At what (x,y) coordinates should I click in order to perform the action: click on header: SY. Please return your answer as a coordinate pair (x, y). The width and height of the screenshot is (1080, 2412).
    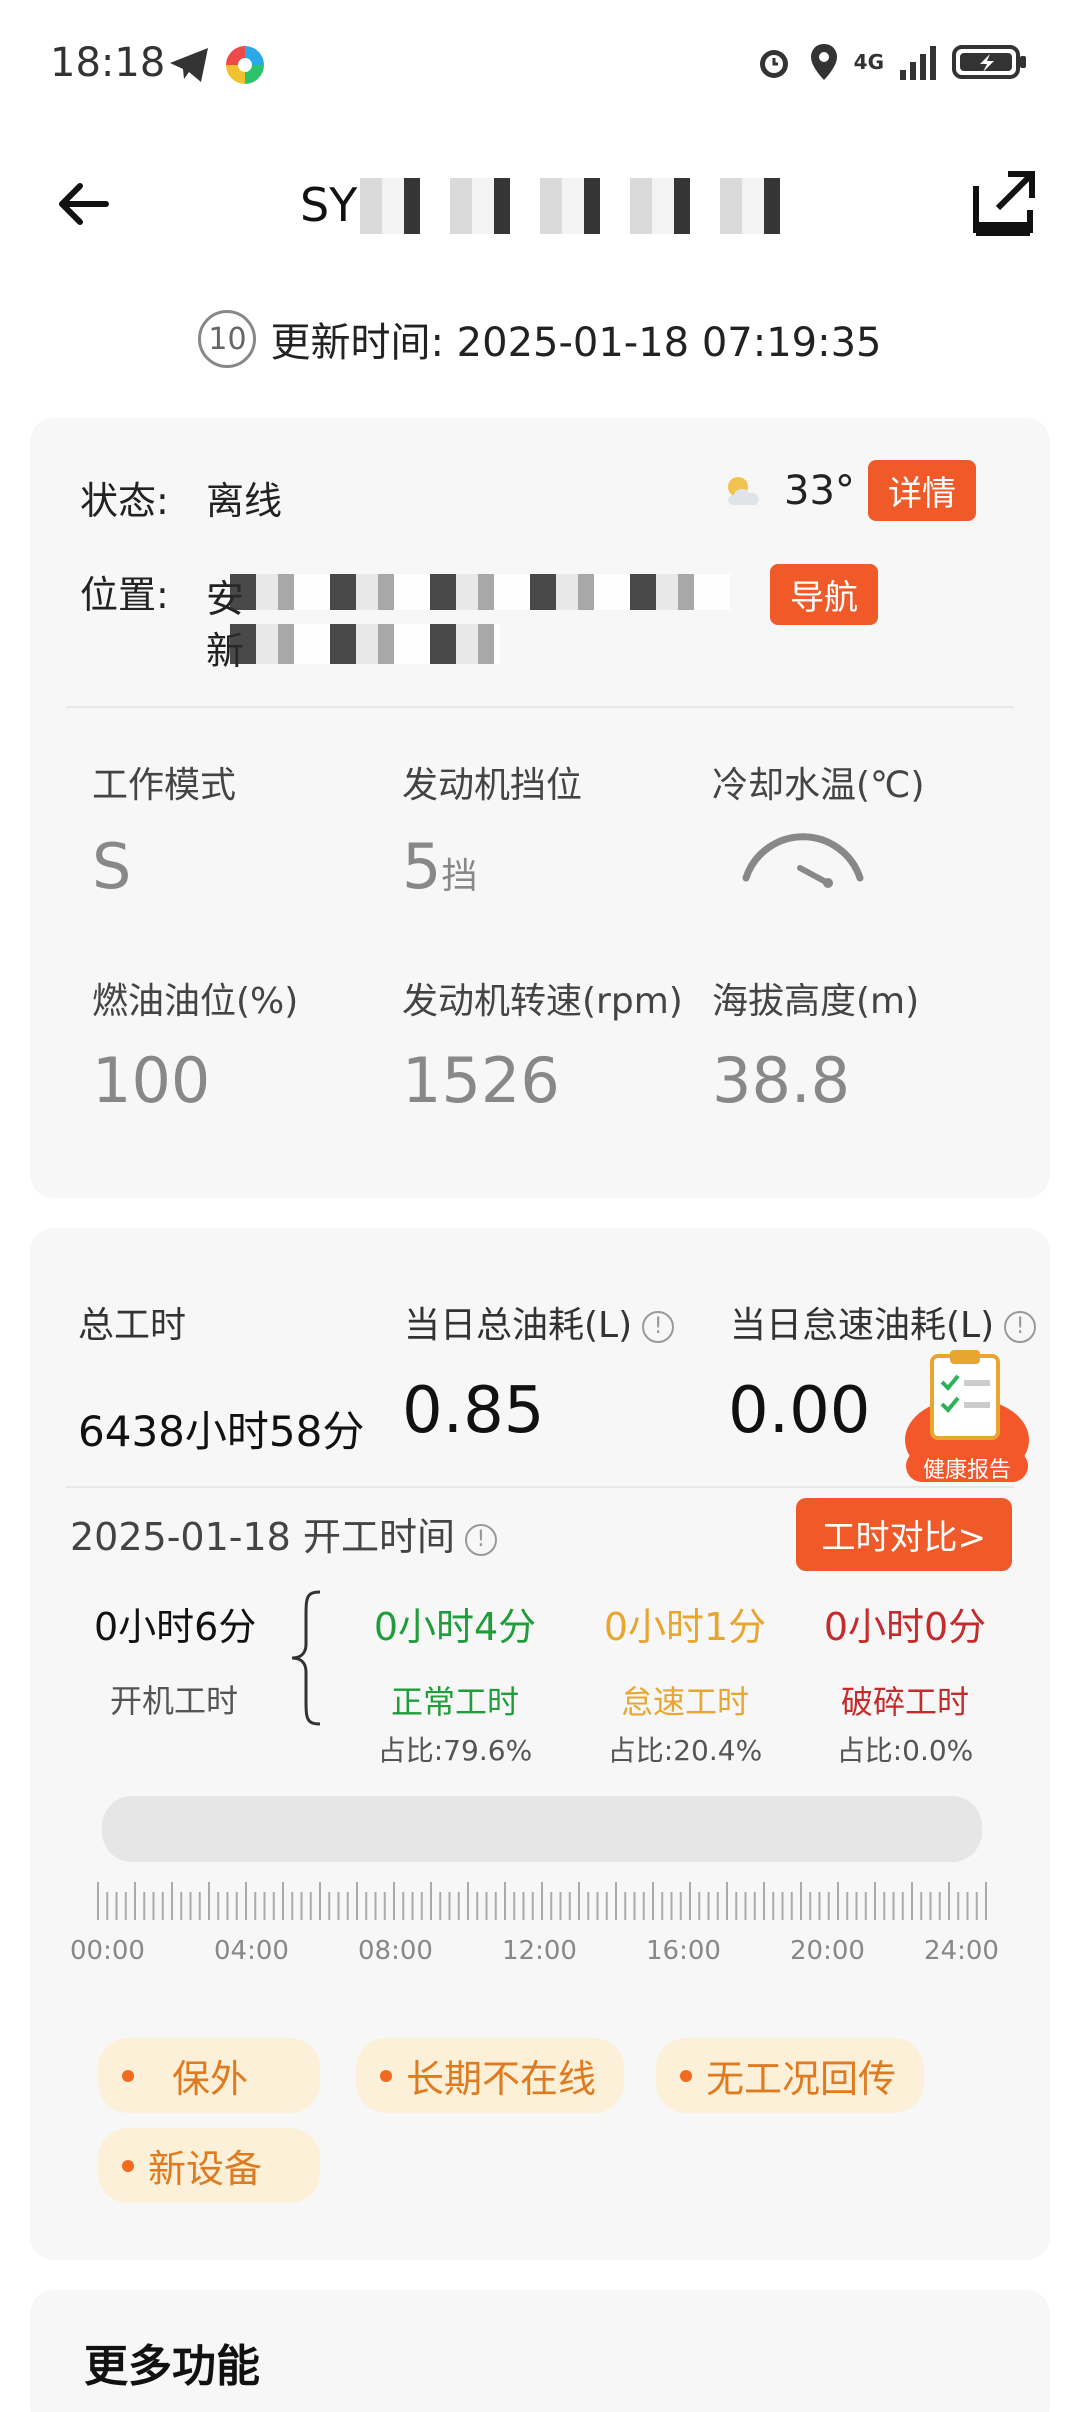
    Looking at the image, I should click on (540, 201).